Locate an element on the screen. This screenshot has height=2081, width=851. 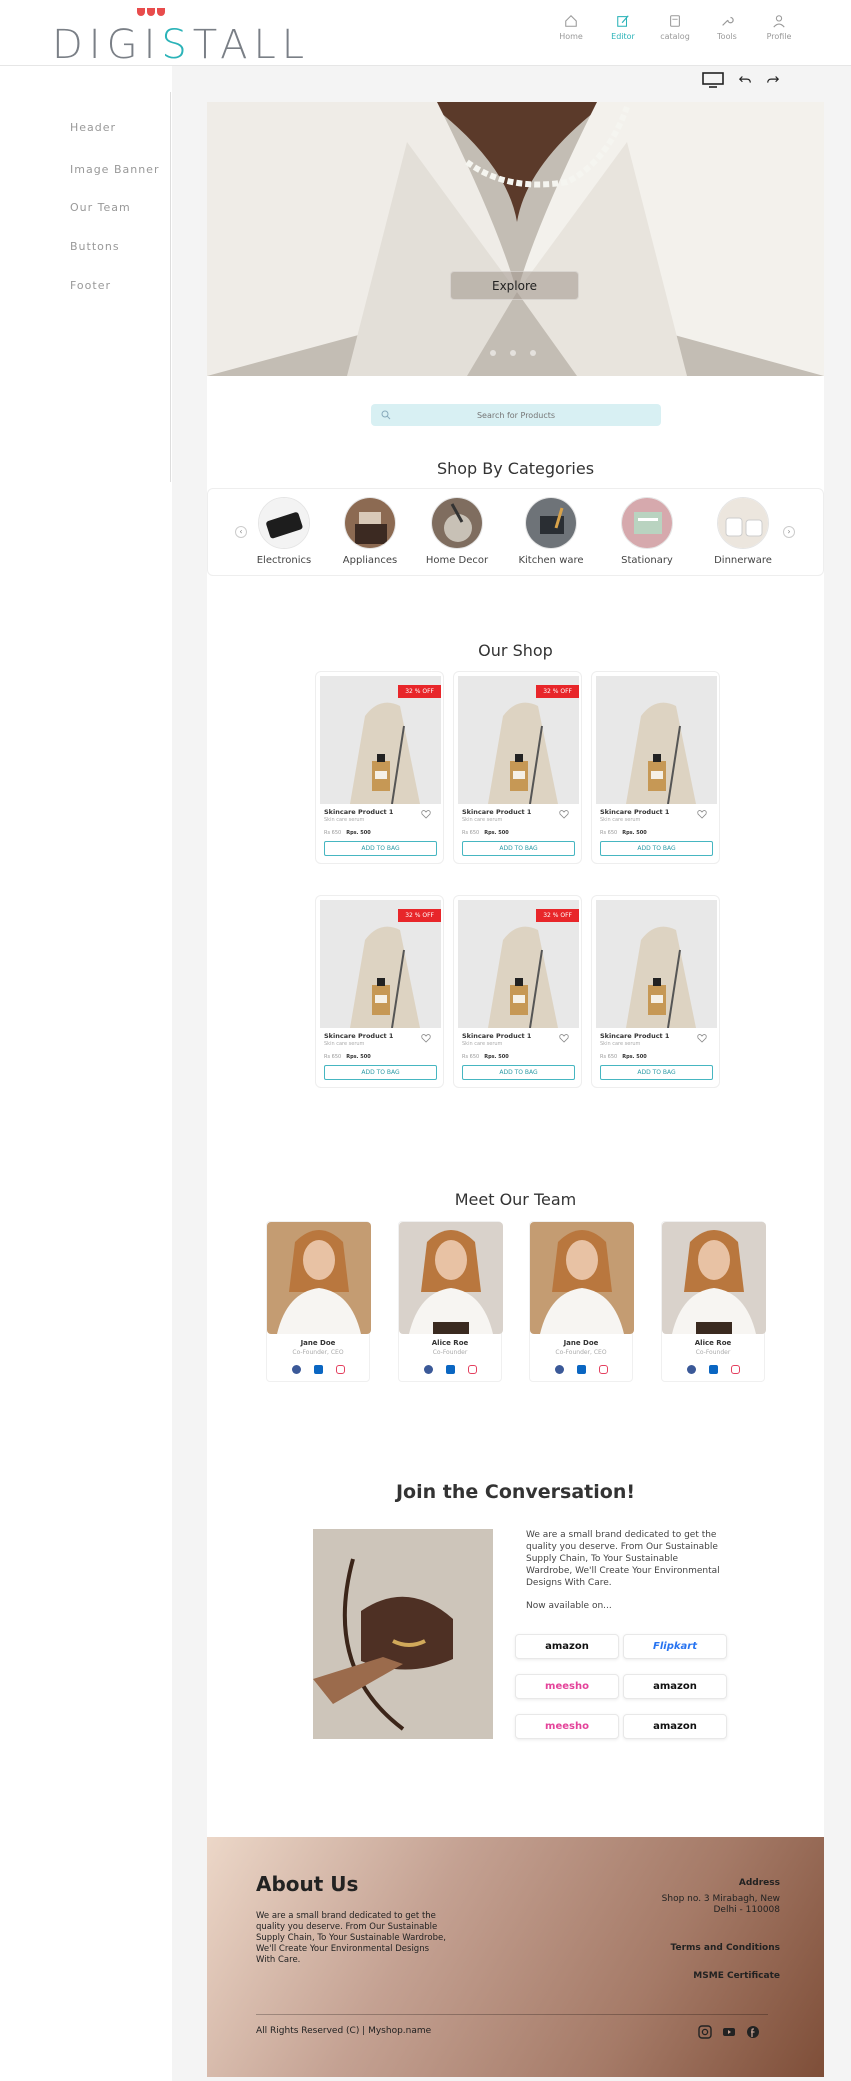
explore-button: Explore is located at coordinates (514, 285).